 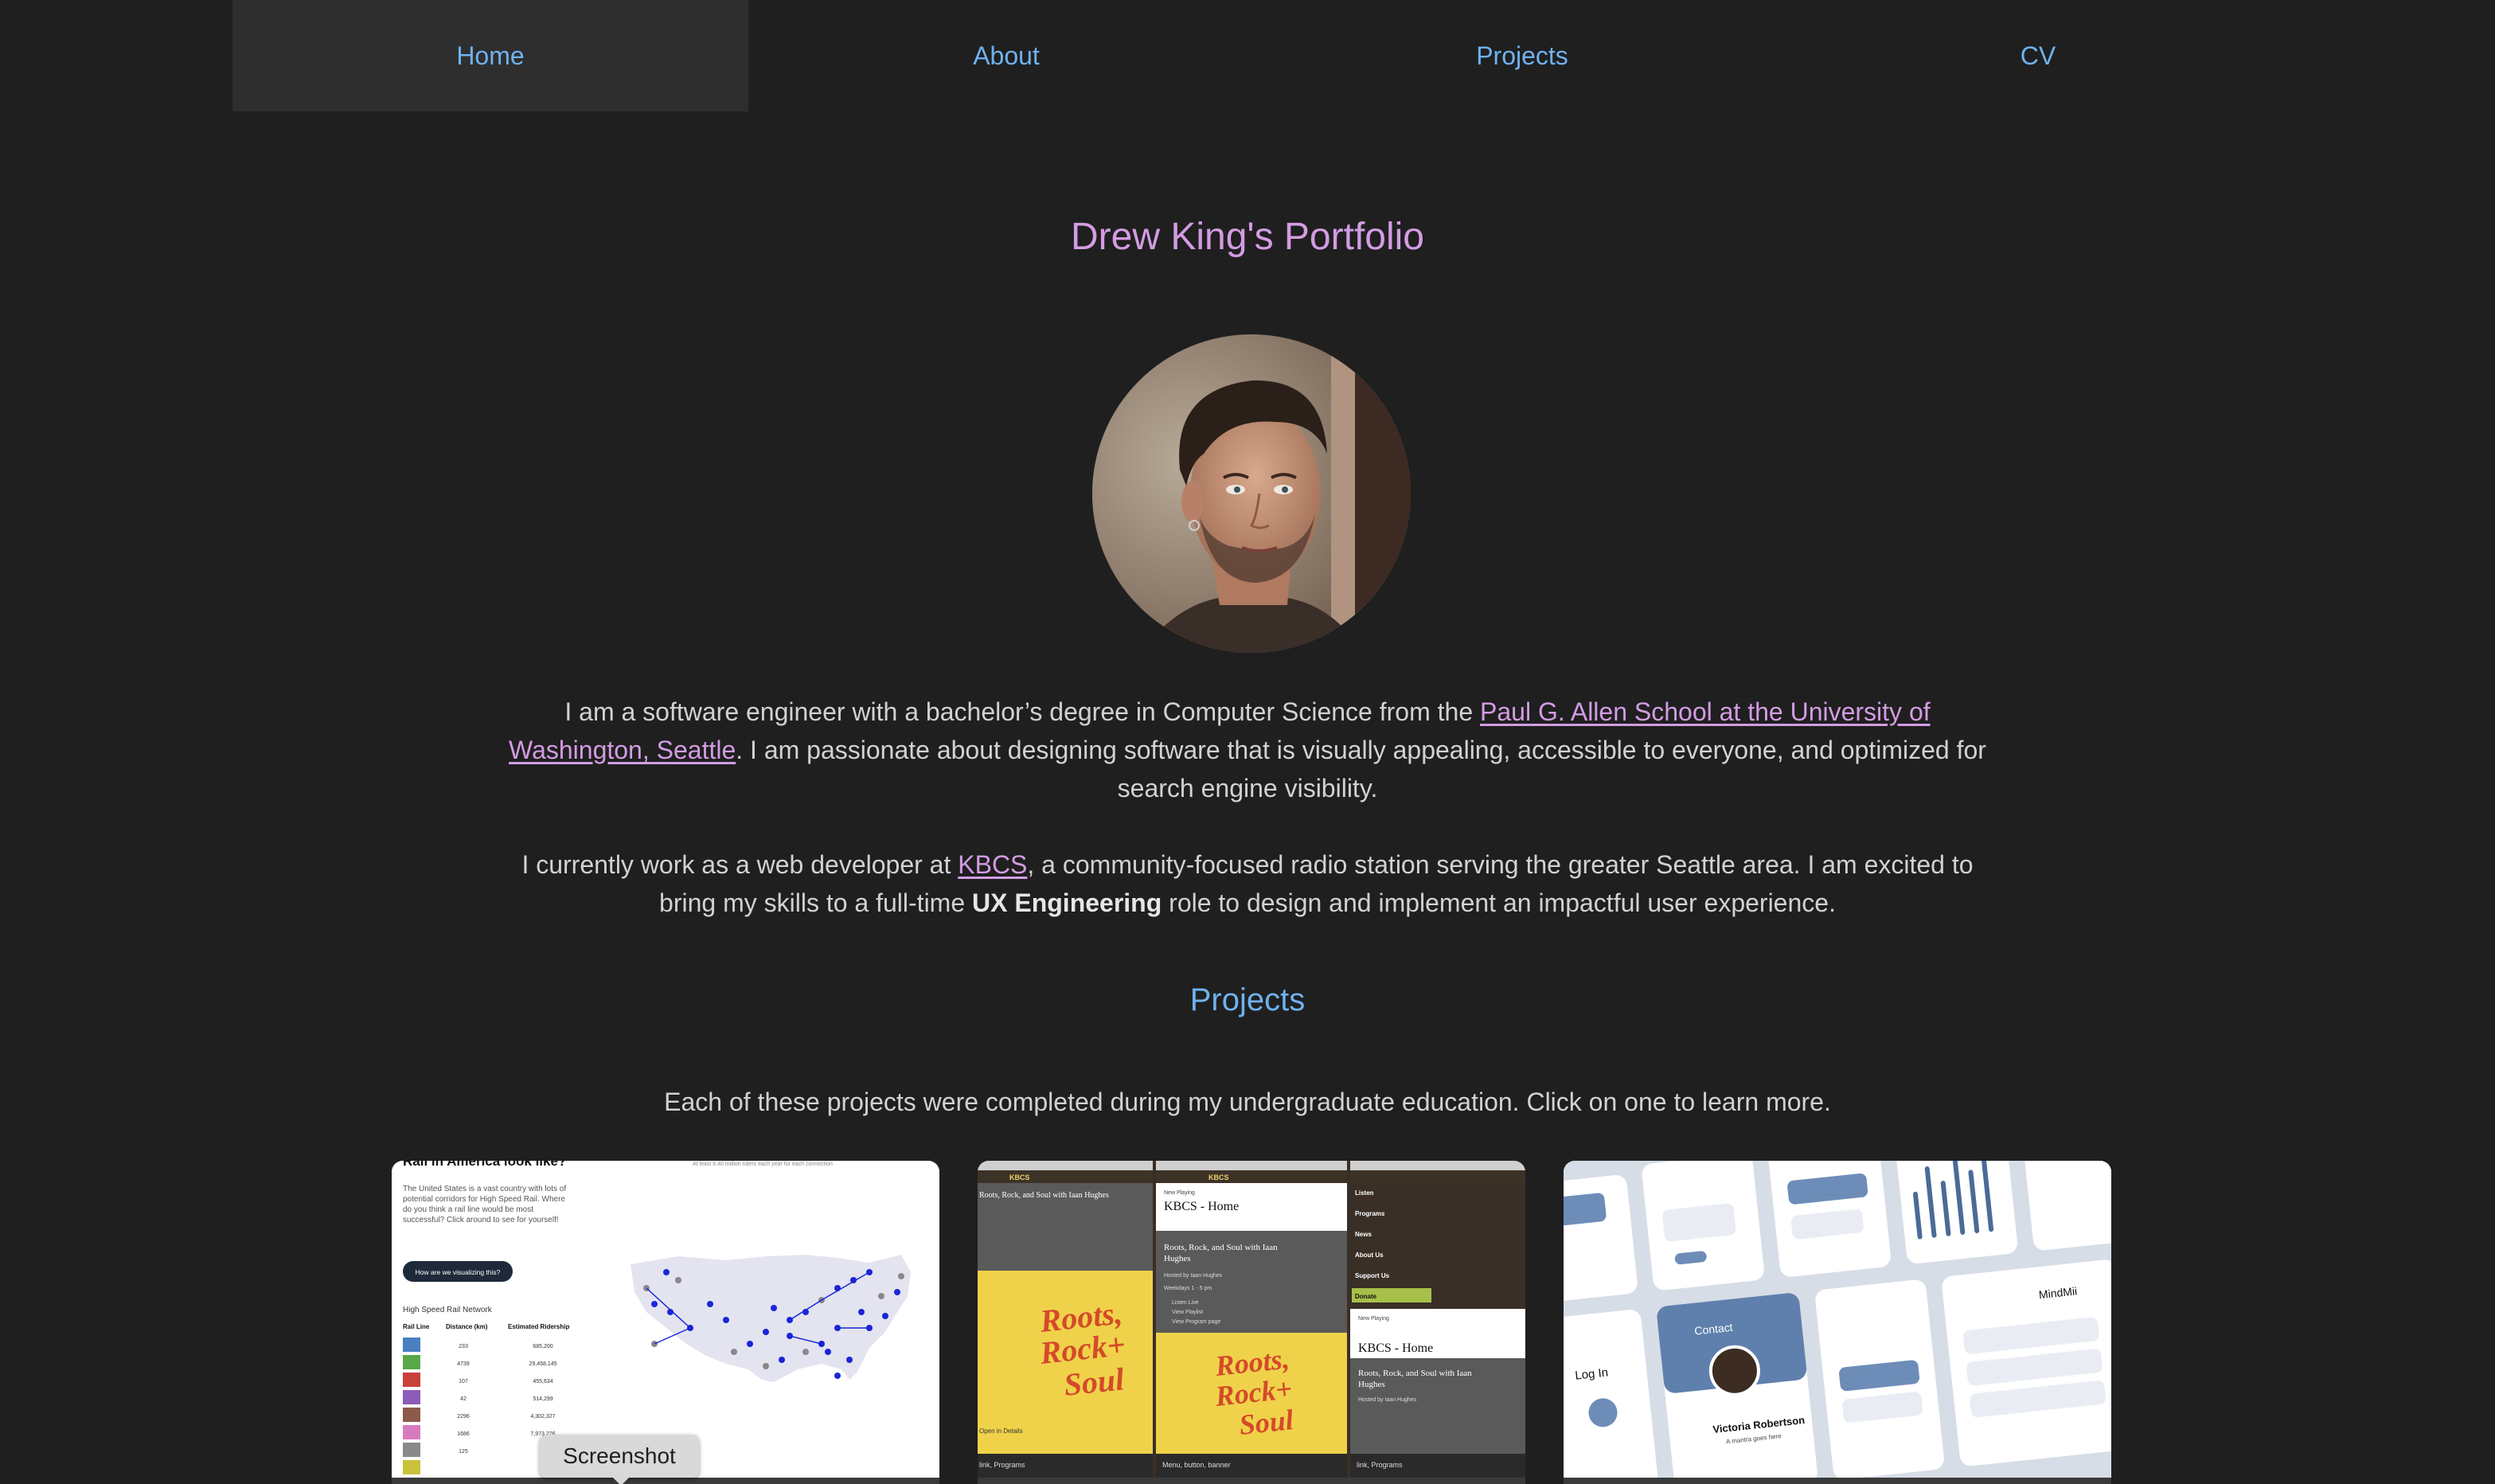 What do you see at coordinates (464, 1381) in the screenshot?
I see `rail-row-distance: 107` at bounding box center [464, 1381].